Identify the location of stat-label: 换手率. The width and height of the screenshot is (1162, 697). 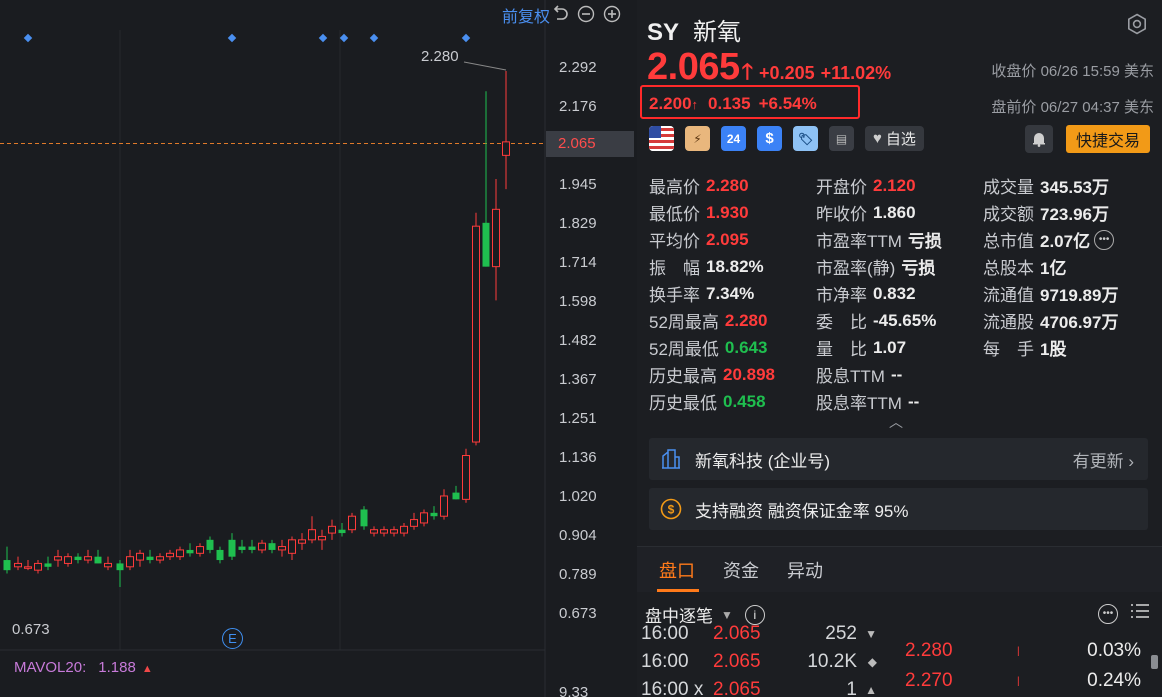
(674, 295).